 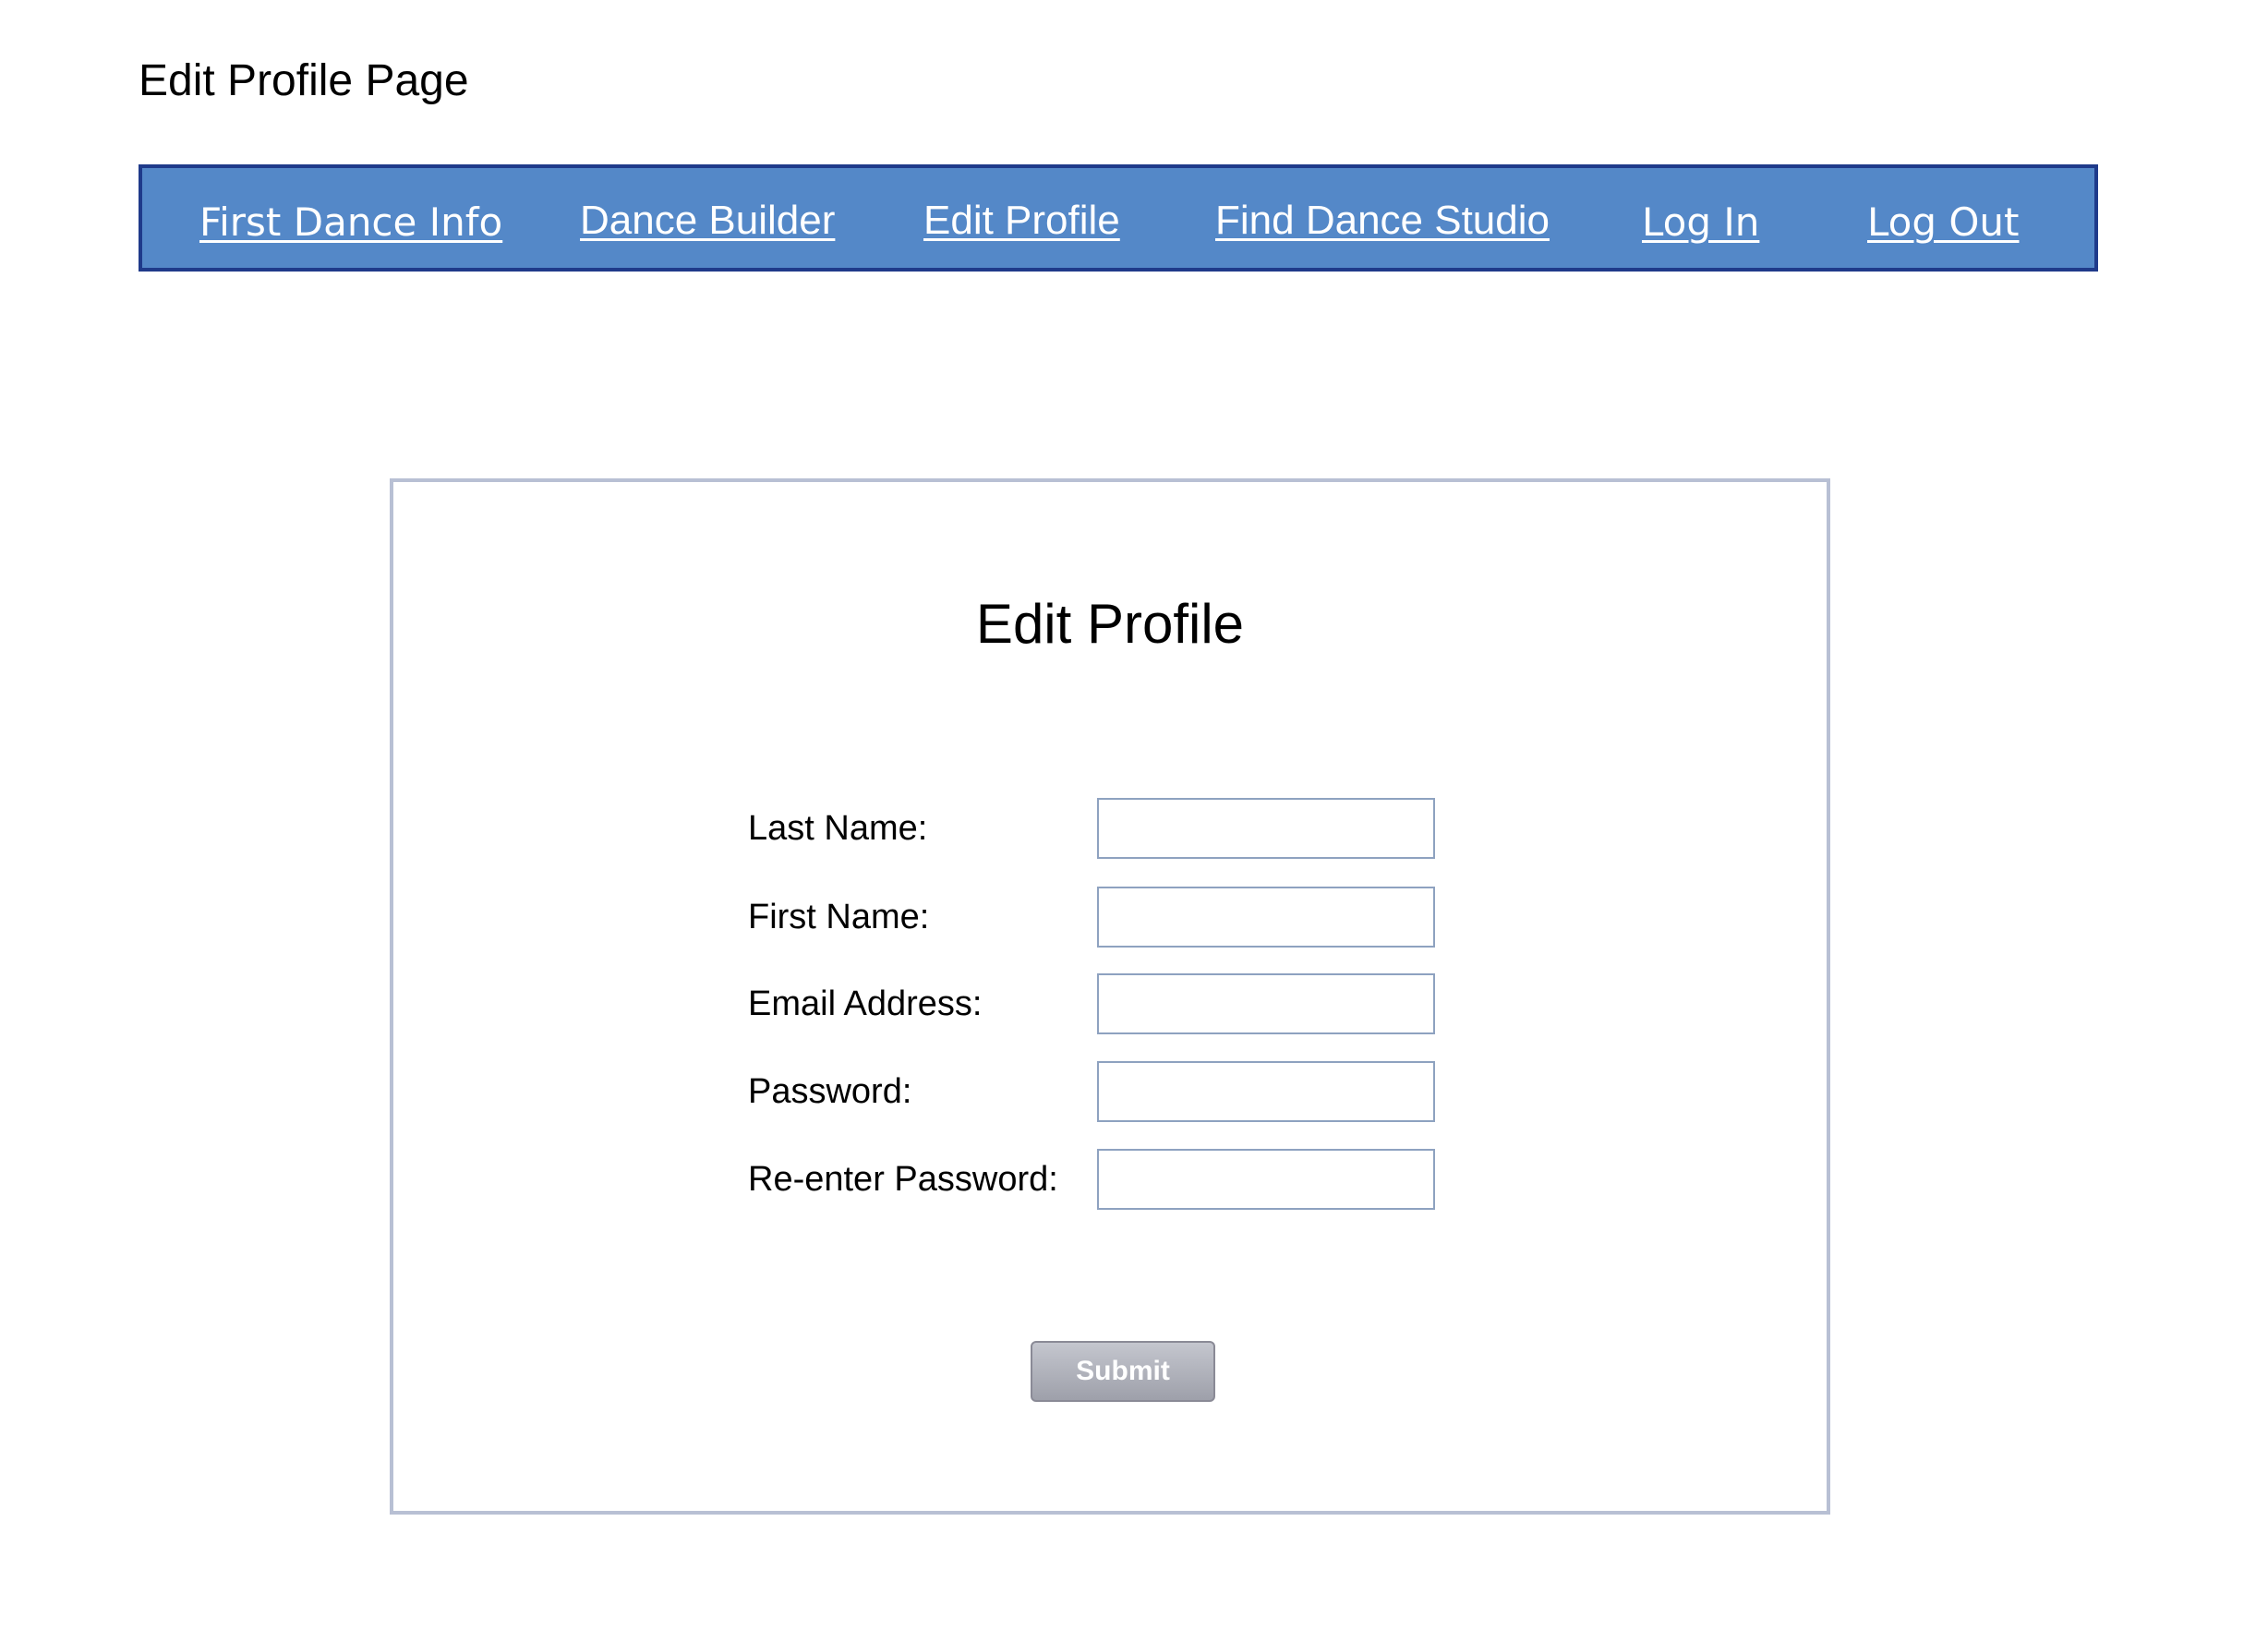 I want to click on email-address-label: Email Address:, so click(x=866, y=1004).